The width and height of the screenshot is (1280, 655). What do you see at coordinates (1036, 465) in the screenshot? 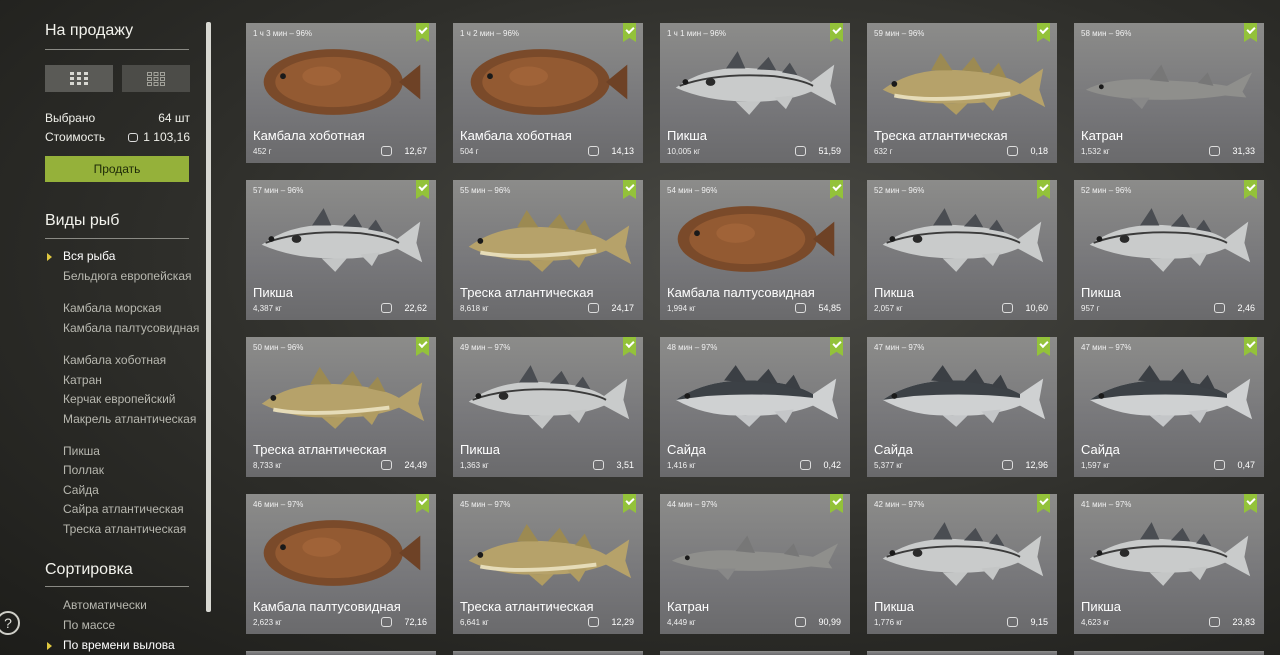
I see `fish-price-value: 12,96` at bounding box center [1036, 465].